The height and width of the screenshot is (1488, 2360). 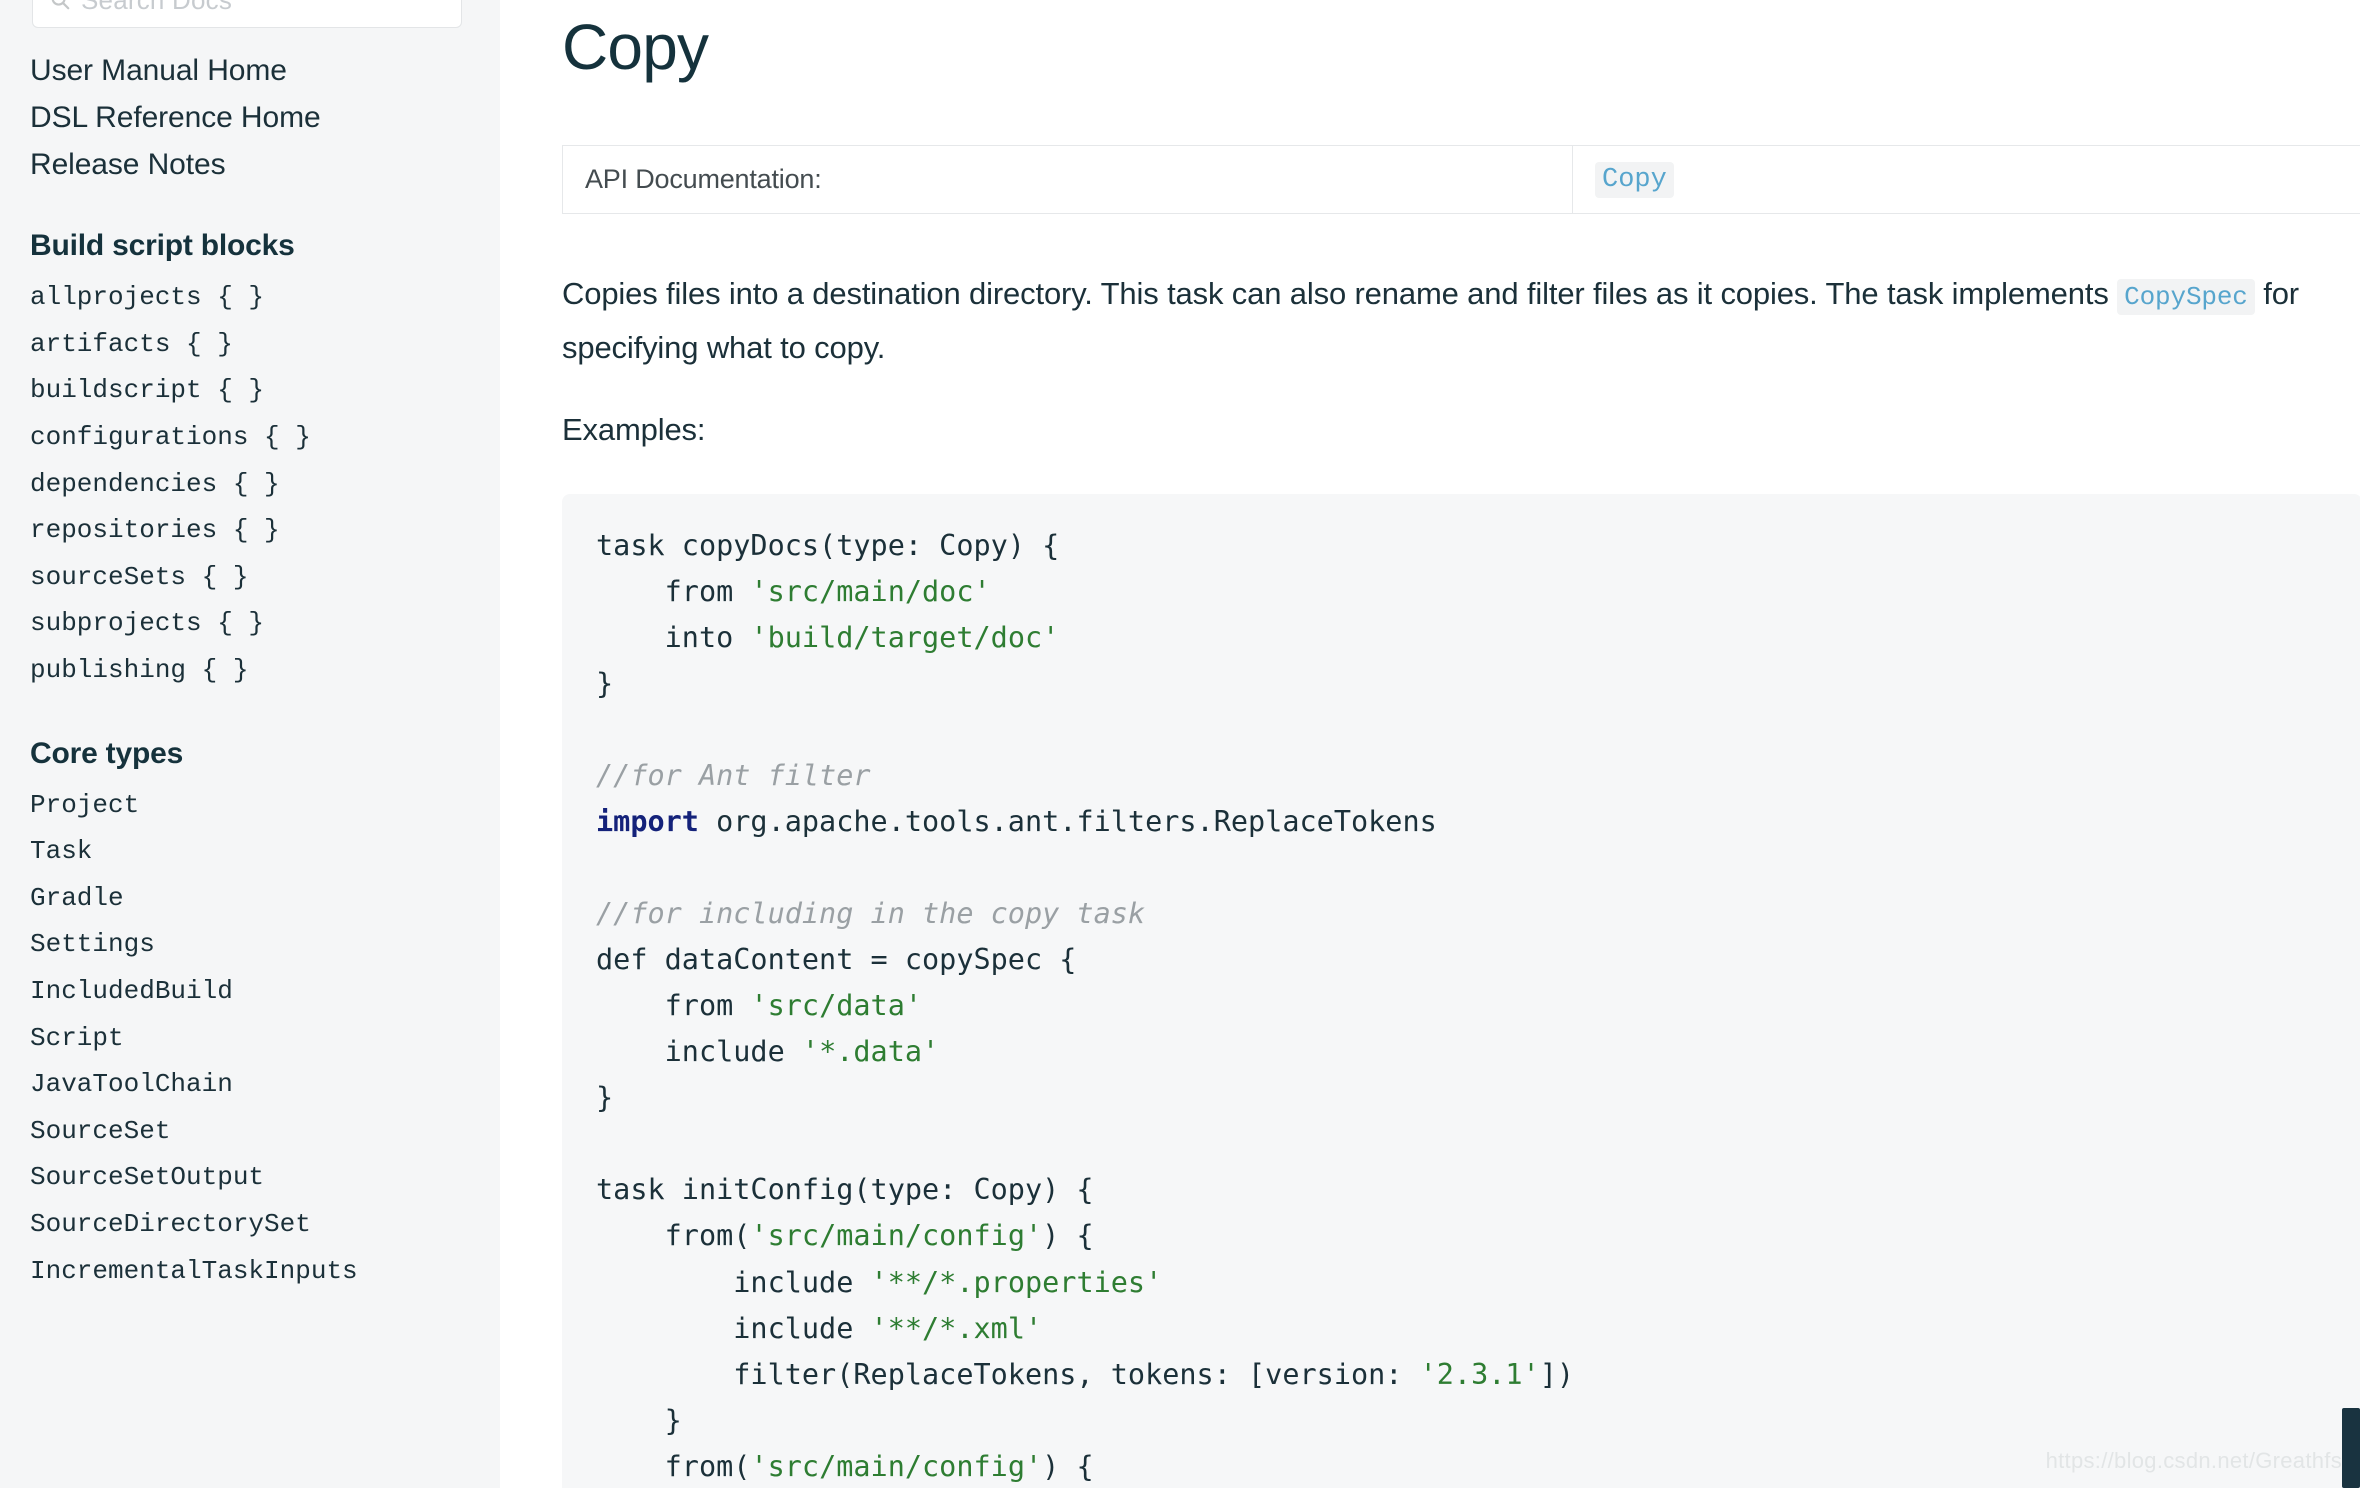 I want to click on api-documentation-label: API Documentation:, so click(x=1067, y=180).